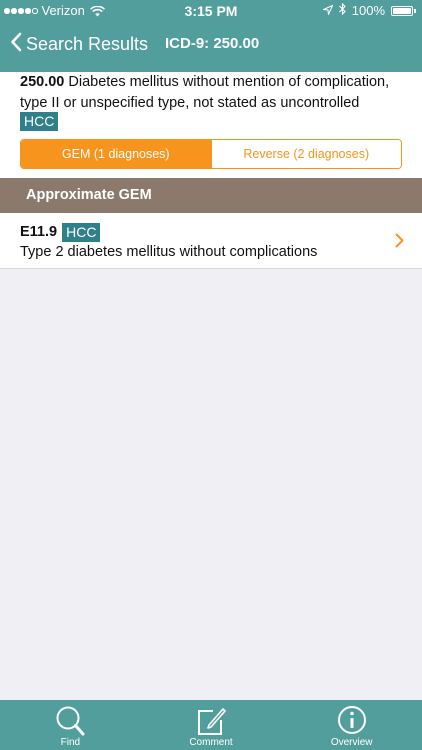 Image resolution: width=422 pixels, height=750 pixels. I want to click on battery-icon, so click(403, 11).